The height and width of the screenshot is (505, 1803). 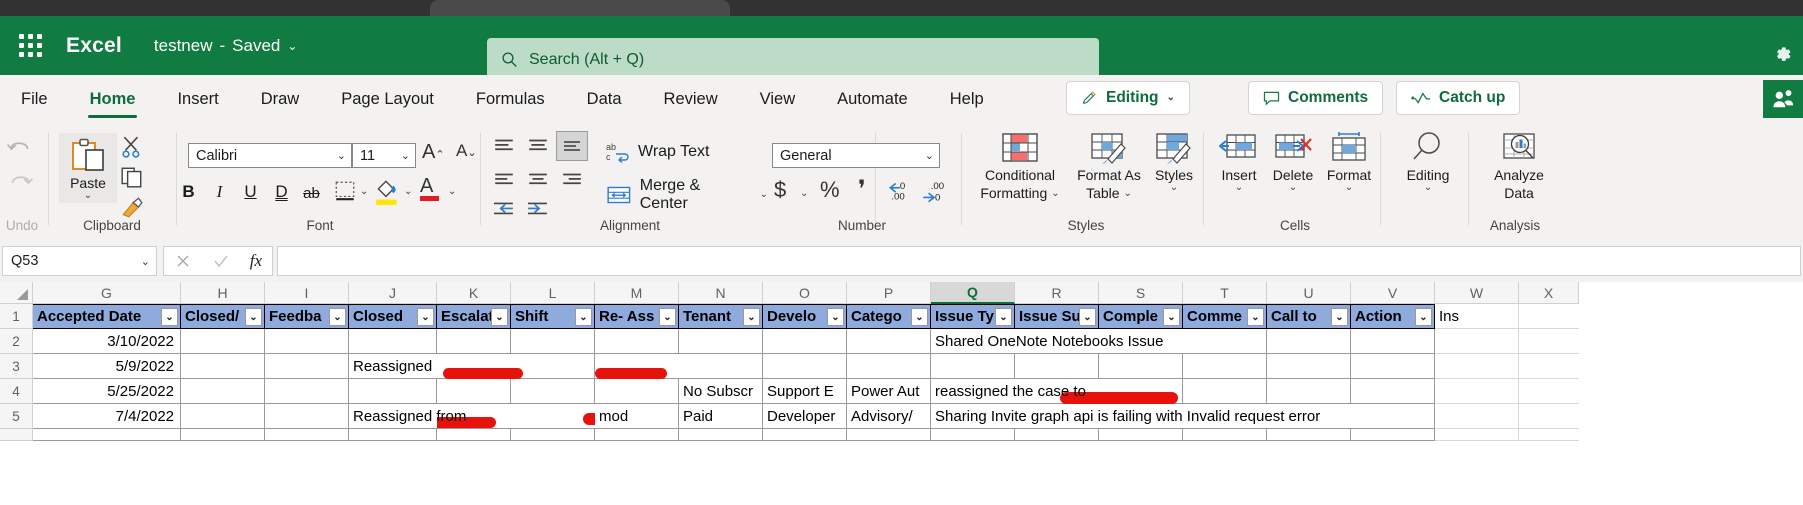 What do you see at coordinates (1057, 316) in the screenshot?
I see `table-header-cell: Issue Su ⌄` at bounding box center [1057, 316].